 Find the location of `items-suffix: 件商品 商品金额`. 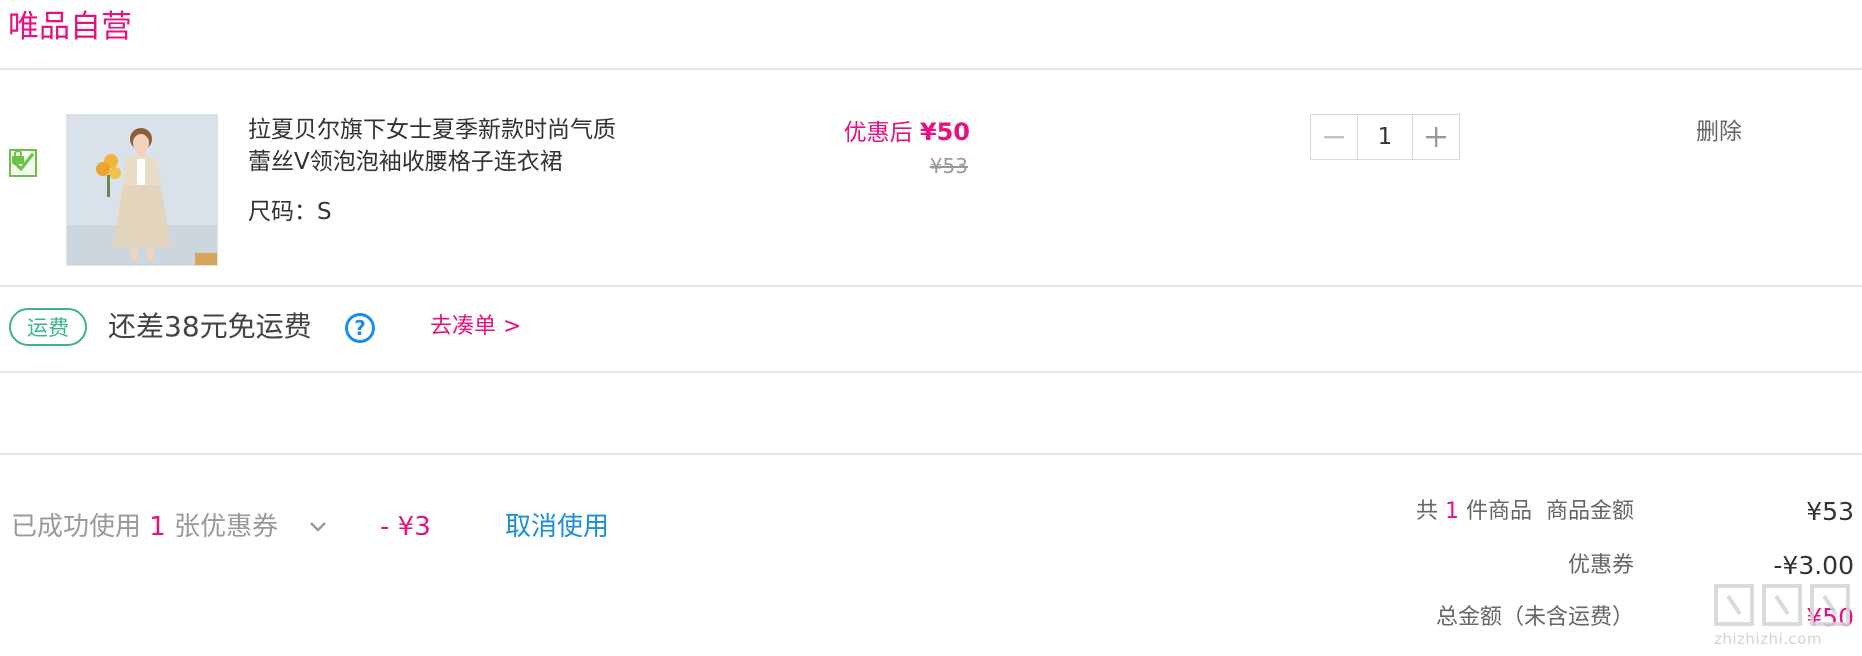

items-suffix: 件商品 商品金额 is located at coordinates (1550, 511).